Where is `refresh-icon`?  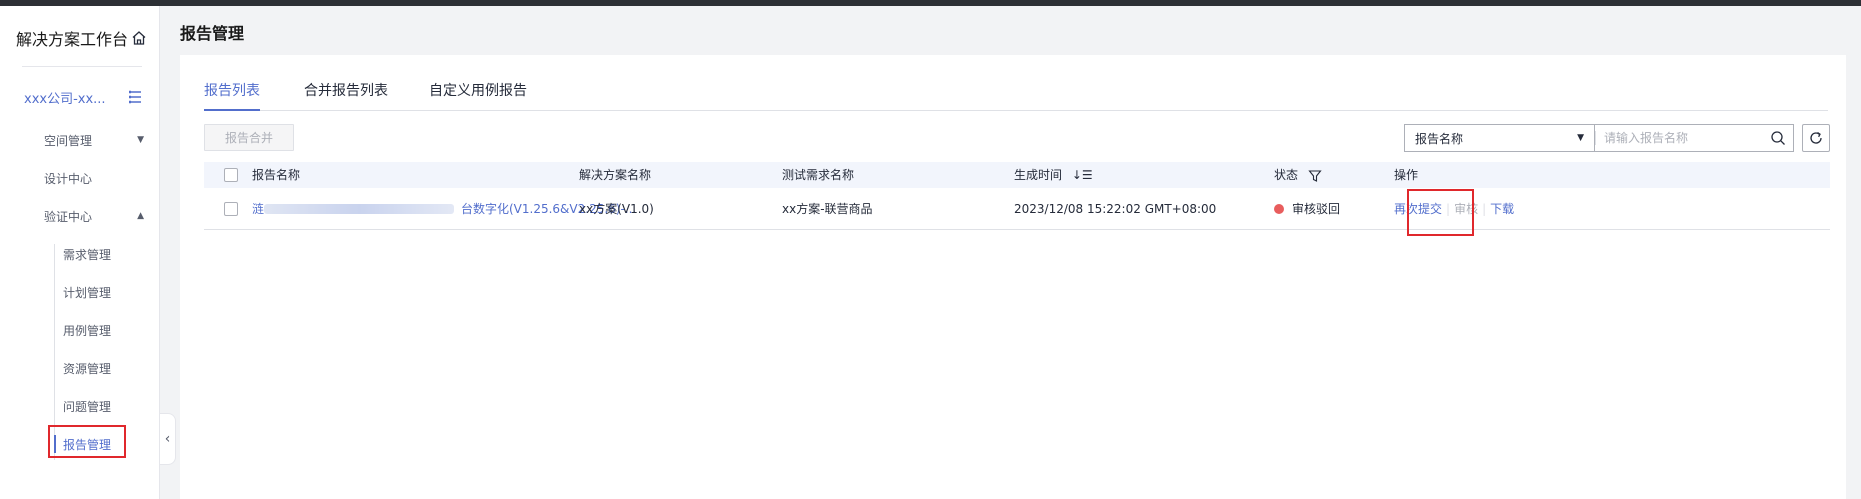
refresh-icon is located at coordinates (1816, 137).